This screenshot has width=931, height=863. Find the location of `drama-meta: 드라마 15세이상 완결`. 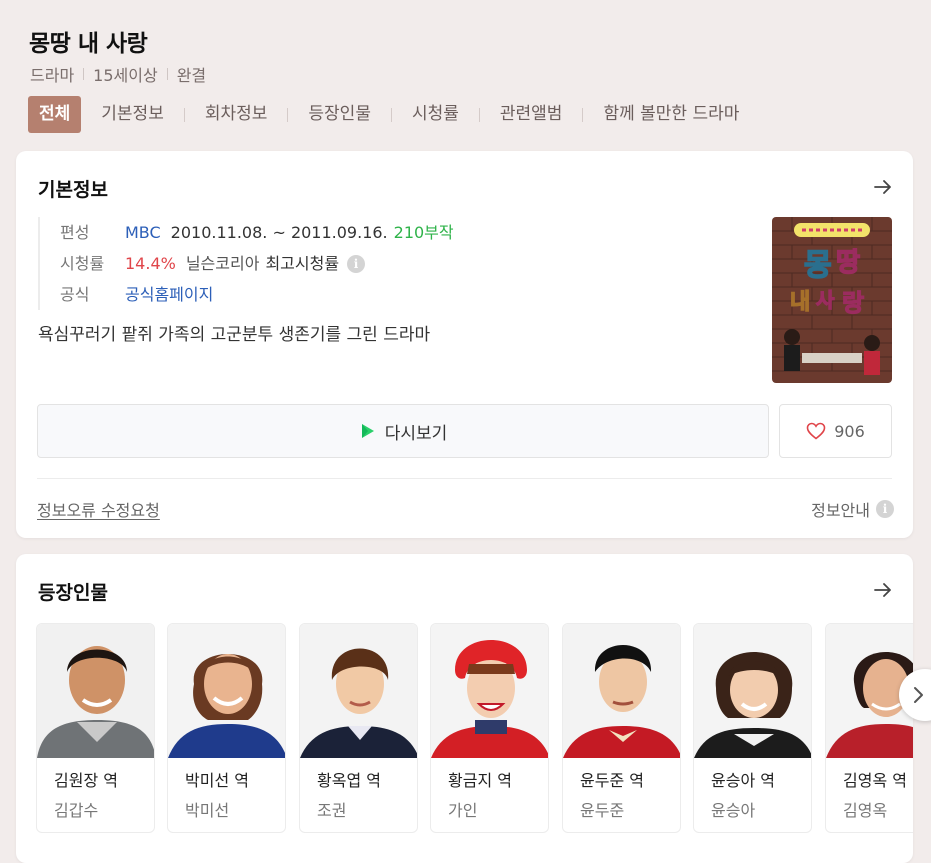

drama-meta: 드라마 15세이상 완결 is located at coordinates (118, 74).